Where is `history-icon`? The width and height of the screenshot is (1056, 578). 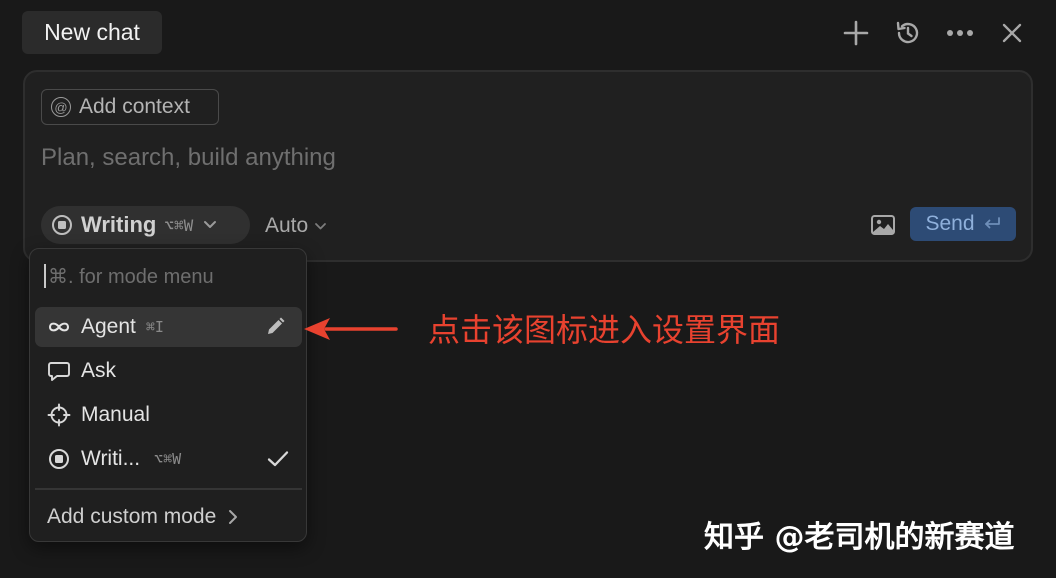
history-icon is located at coordinates (907, 32).